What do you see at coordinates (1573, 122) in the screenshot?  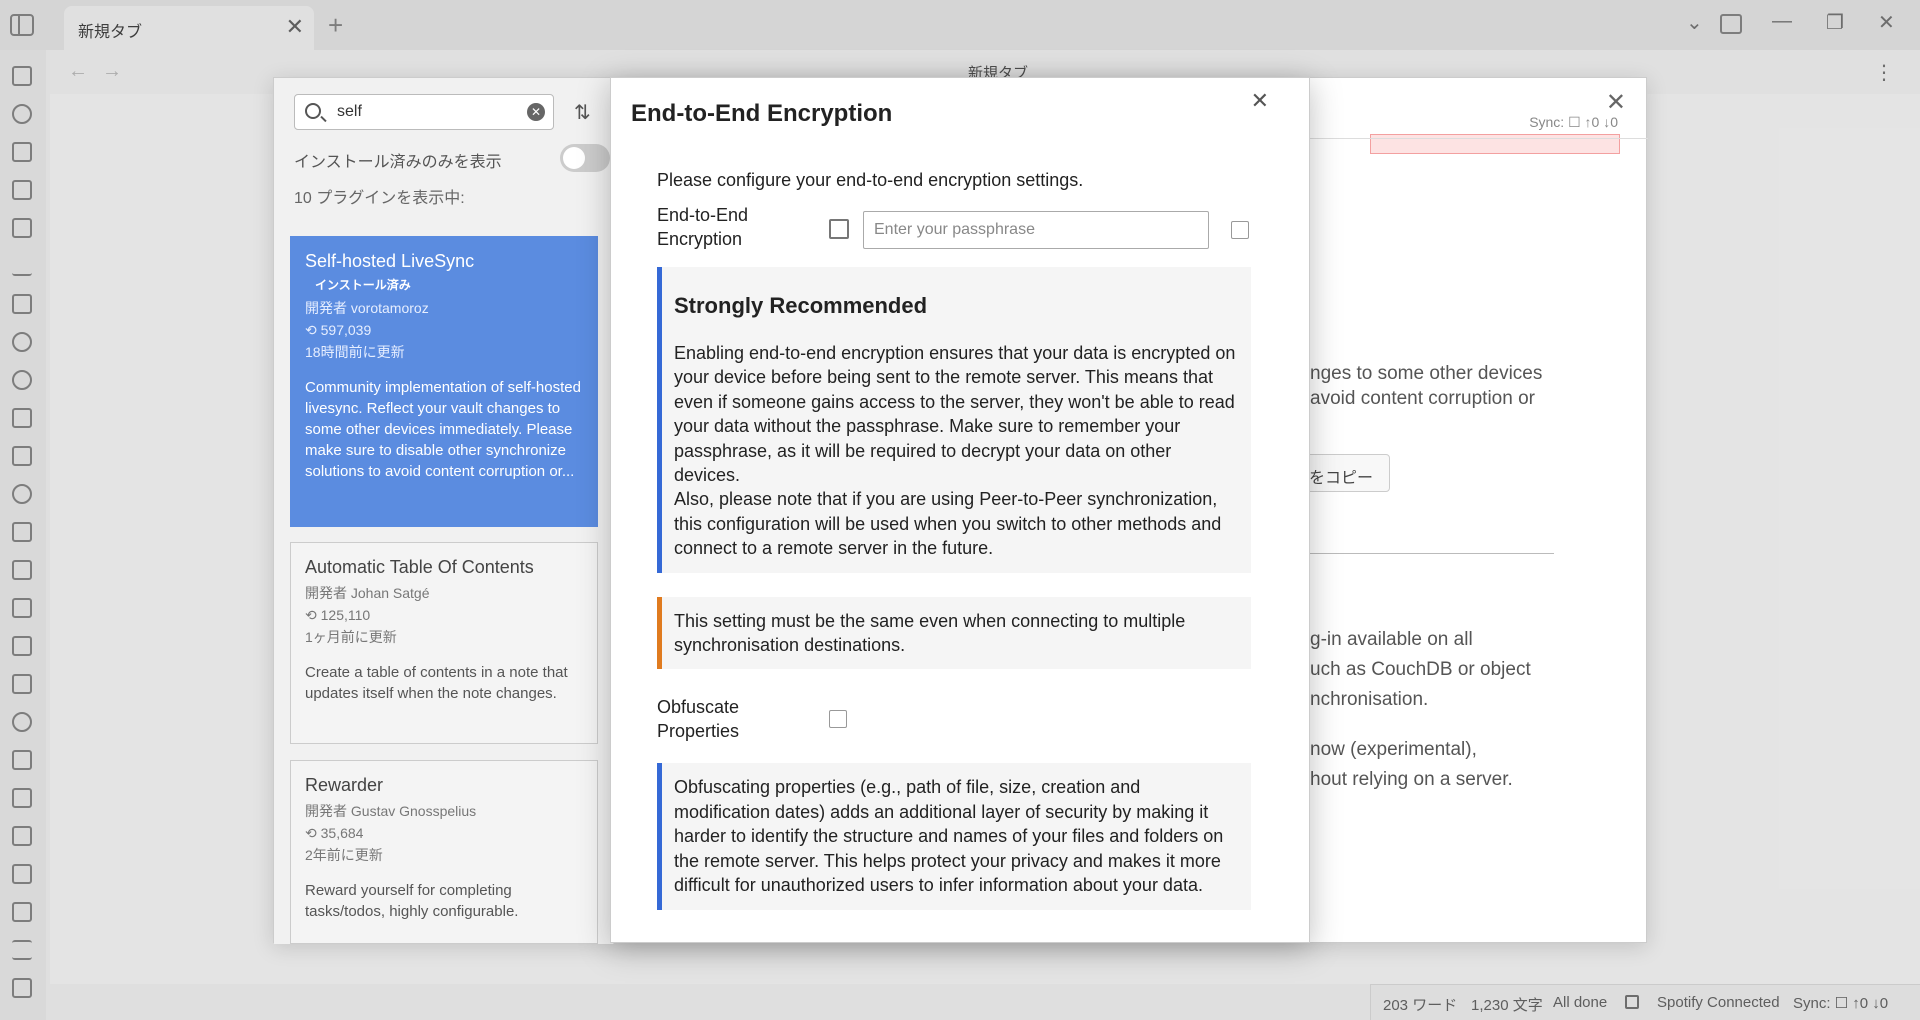 I see `detail-sync-status: Sync: ☐ ↑0 ↓0` at bounding box center [1573, 122].